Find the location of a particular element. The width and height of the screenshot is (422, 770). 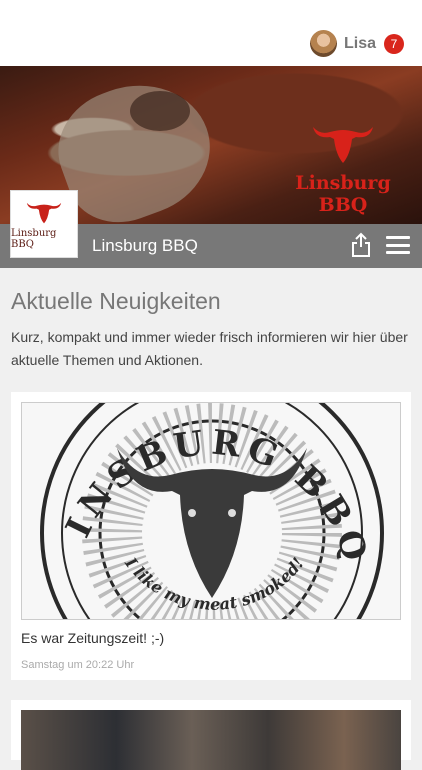

user-profile: Lisa 7 is located at coordinates (356, 43).